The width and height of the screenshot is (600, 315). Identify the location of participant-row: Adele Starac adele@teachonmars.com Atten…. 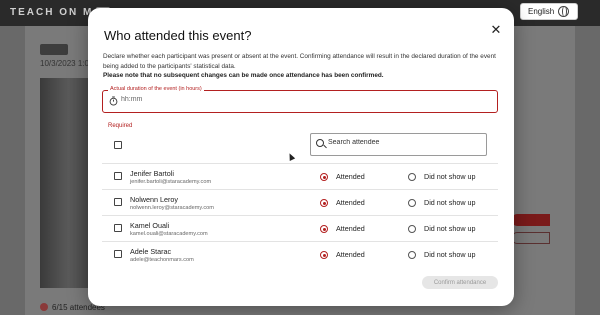
(300, 255).